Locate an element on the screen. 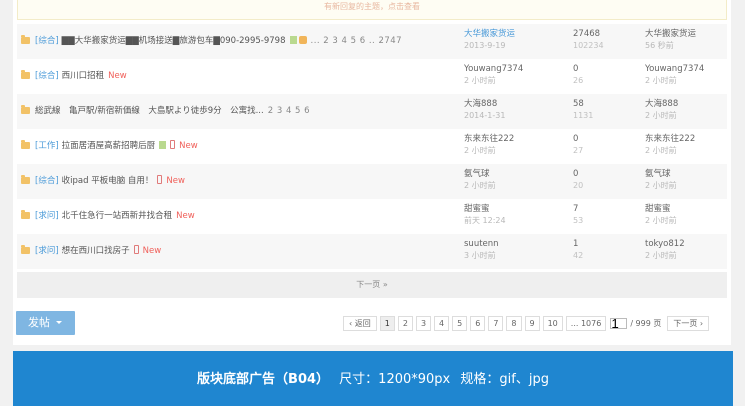 The height and width of the screenshot is (406, 745). thread-author: Youwang7374 is located at coordinates (514, 69).